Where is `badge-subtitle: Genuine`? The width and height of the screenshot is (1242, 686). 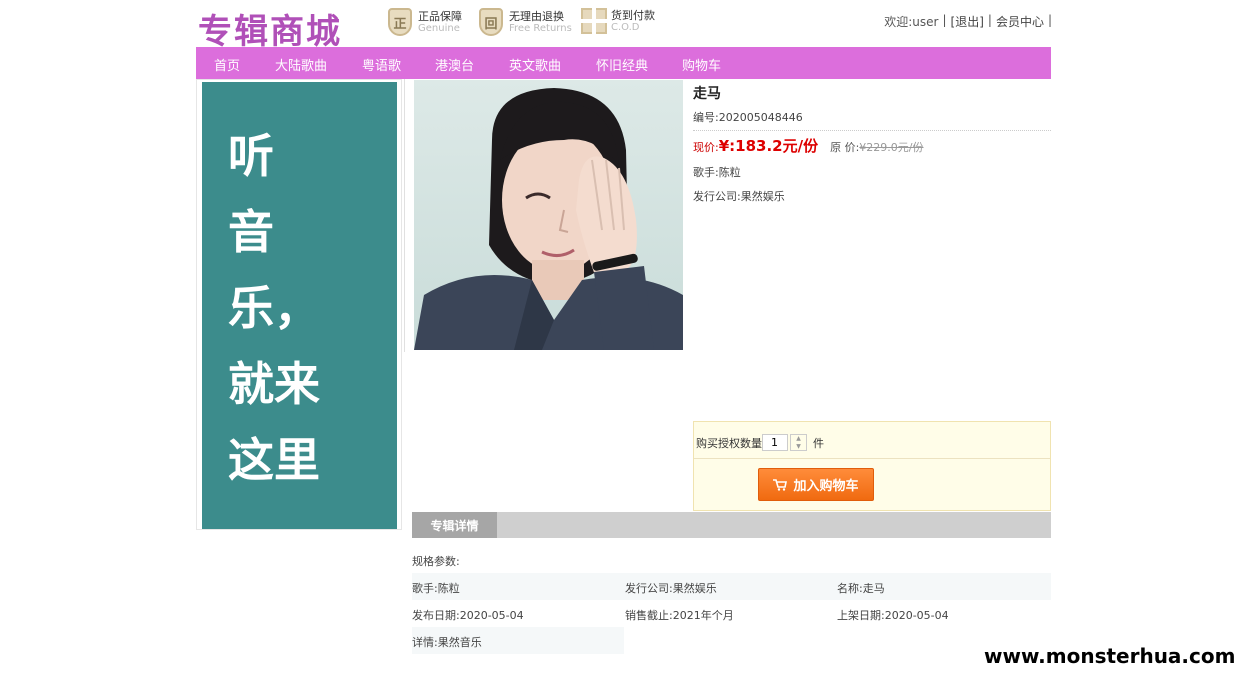
badge-subtitle: Genuine is located at coordinates (439, 28).